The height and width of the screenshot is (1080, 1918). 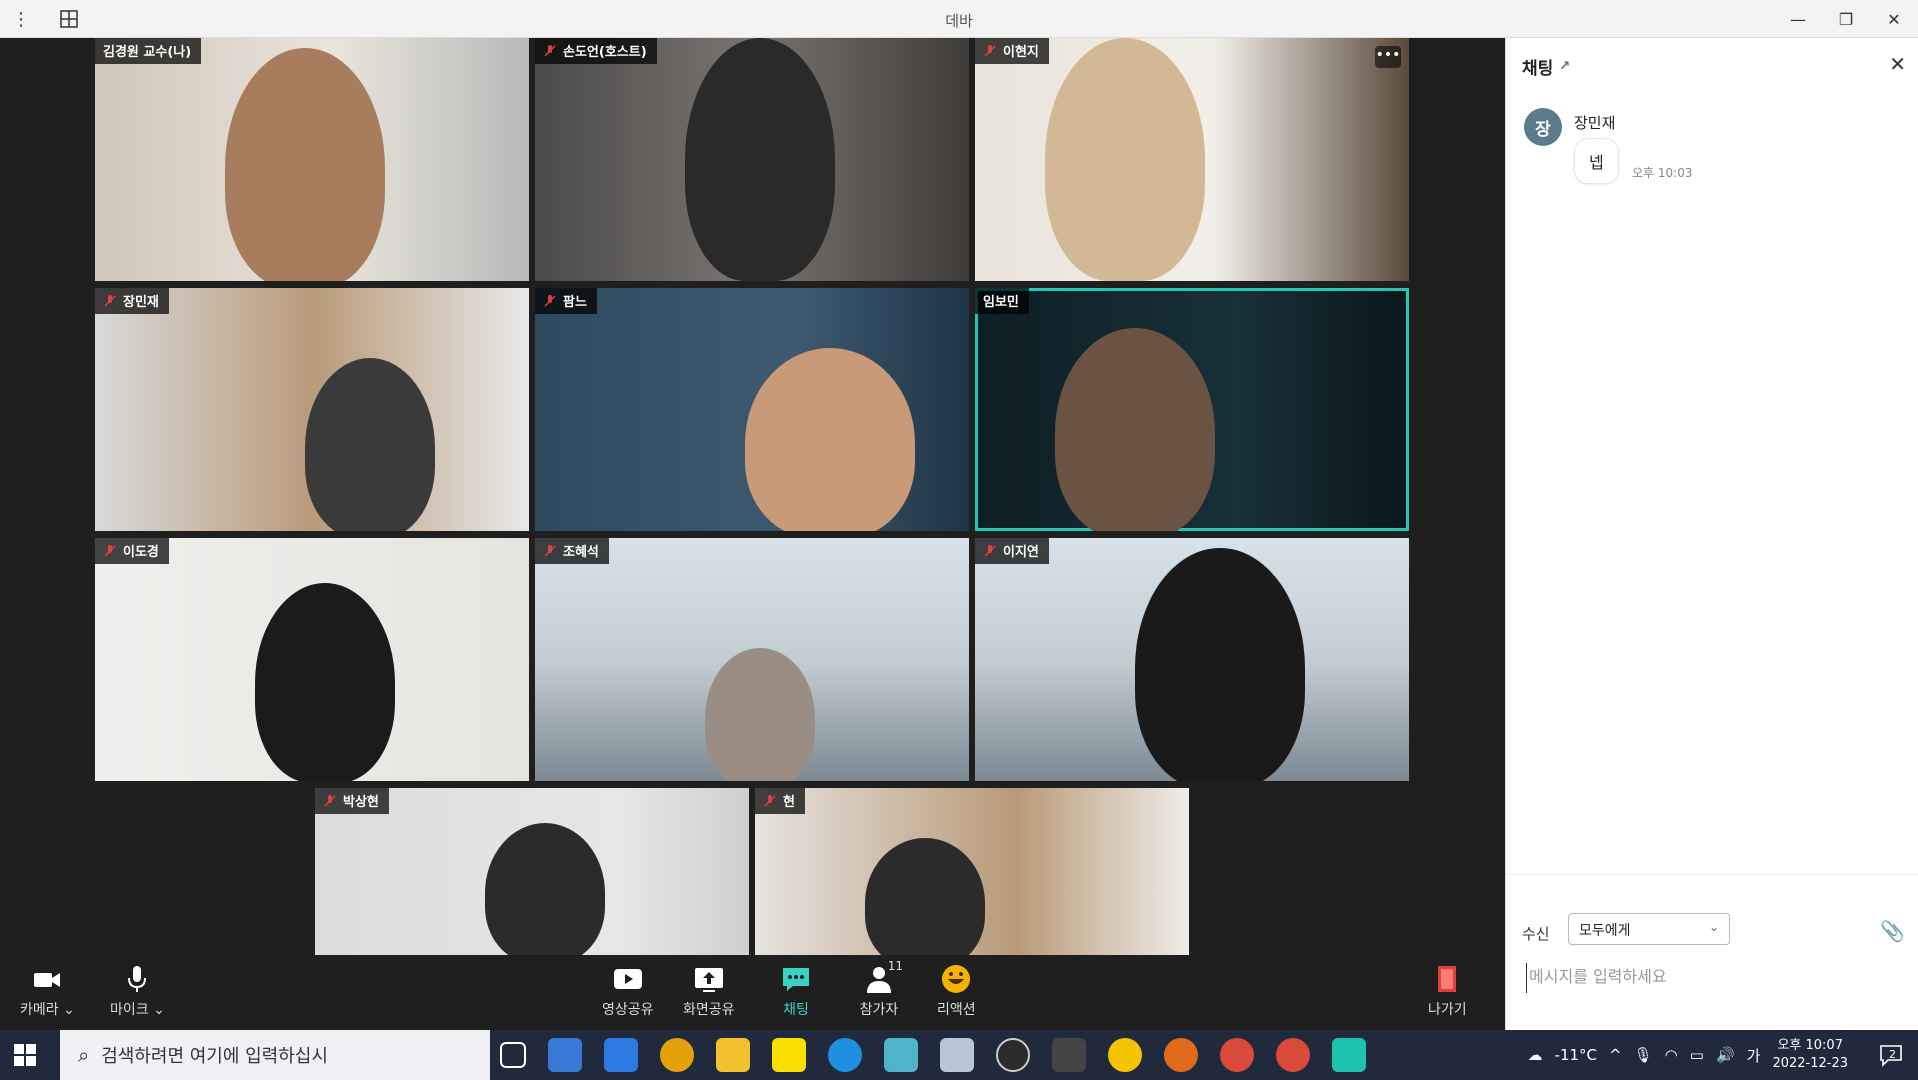 I want to click on close-window-button: ✕, so click(x=1894, y=19).